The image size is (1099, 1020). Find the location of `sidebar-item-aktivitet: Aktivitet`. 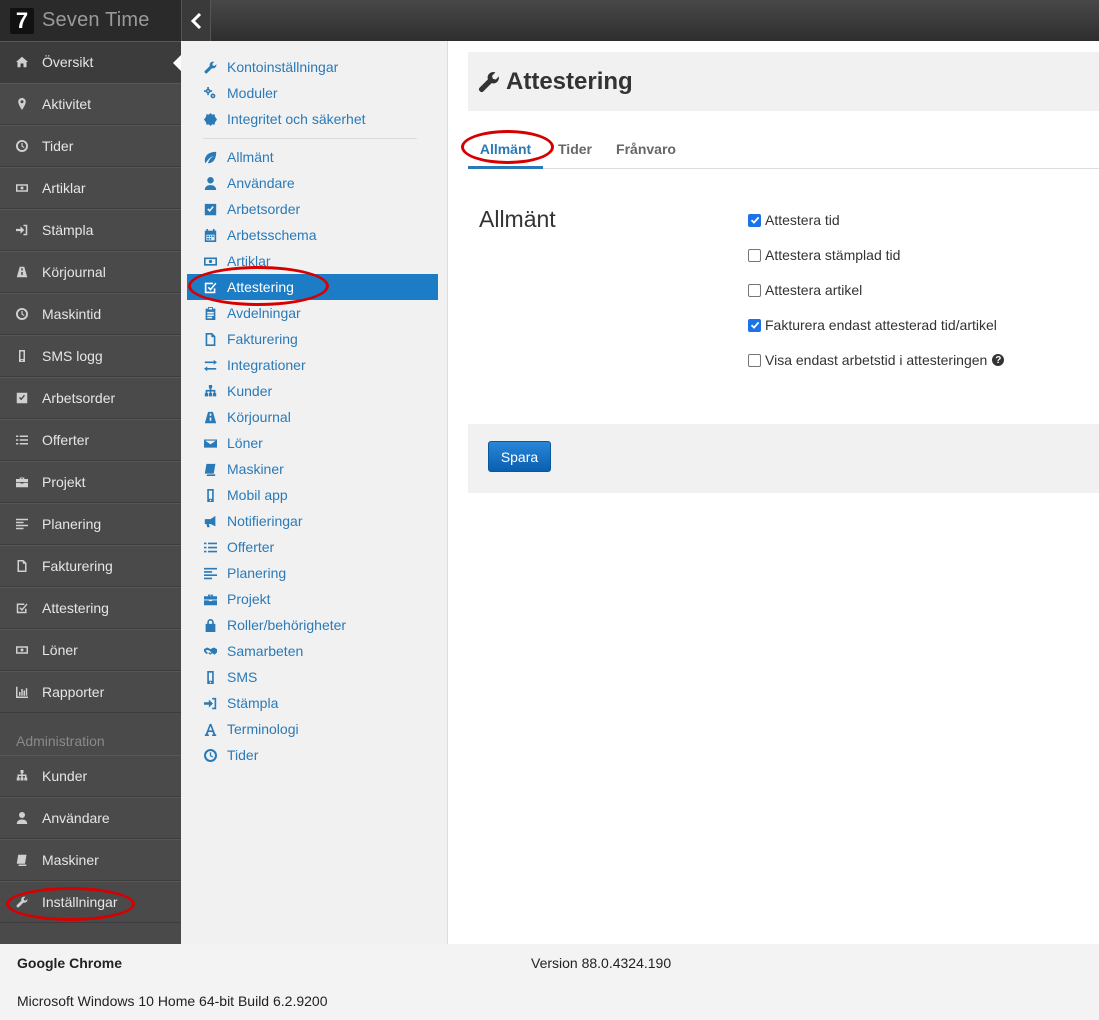

sidebar-item-aktivitet: Aktivitet is located at coordinates (90, 104).